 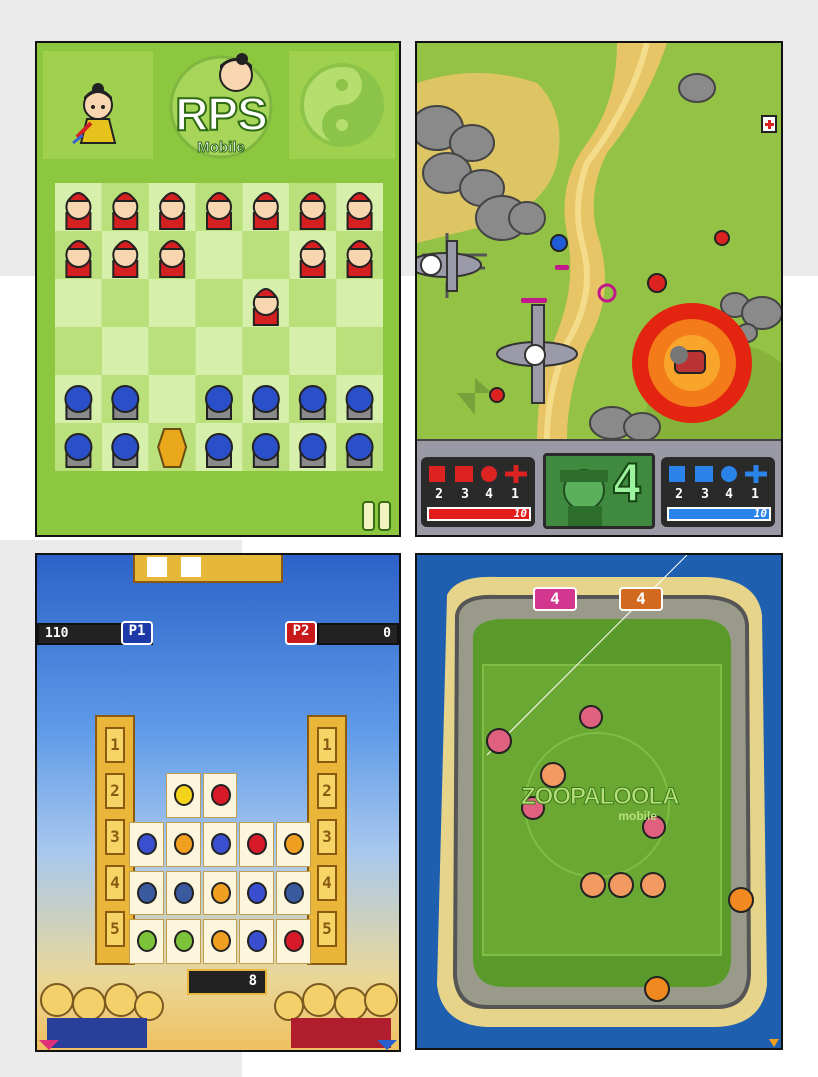 What do you see at coordinates (221, 114) in the screenshot?
I see `rps-logo-title: RPS` at bounding box center [221, 114].